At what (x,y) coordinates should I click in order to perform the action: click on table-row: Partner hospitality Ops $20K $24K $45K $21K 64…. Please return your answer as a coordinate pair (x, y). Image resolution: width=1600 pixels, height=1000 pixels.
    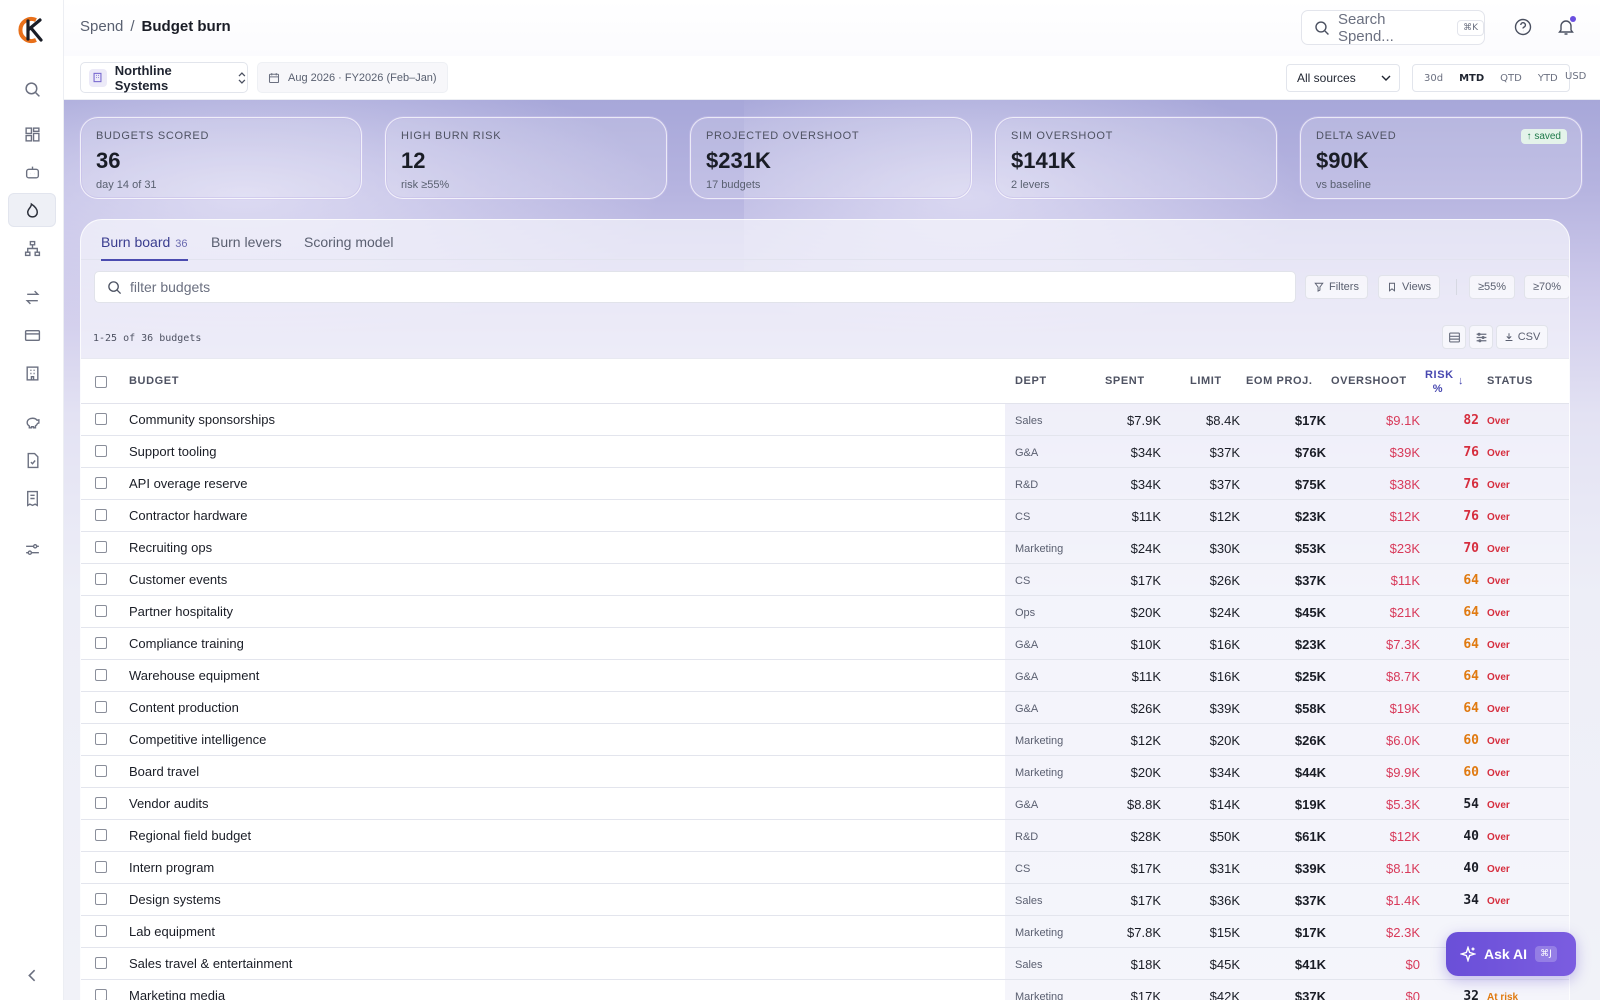
    Looking at the image, I should click on (825, 612).